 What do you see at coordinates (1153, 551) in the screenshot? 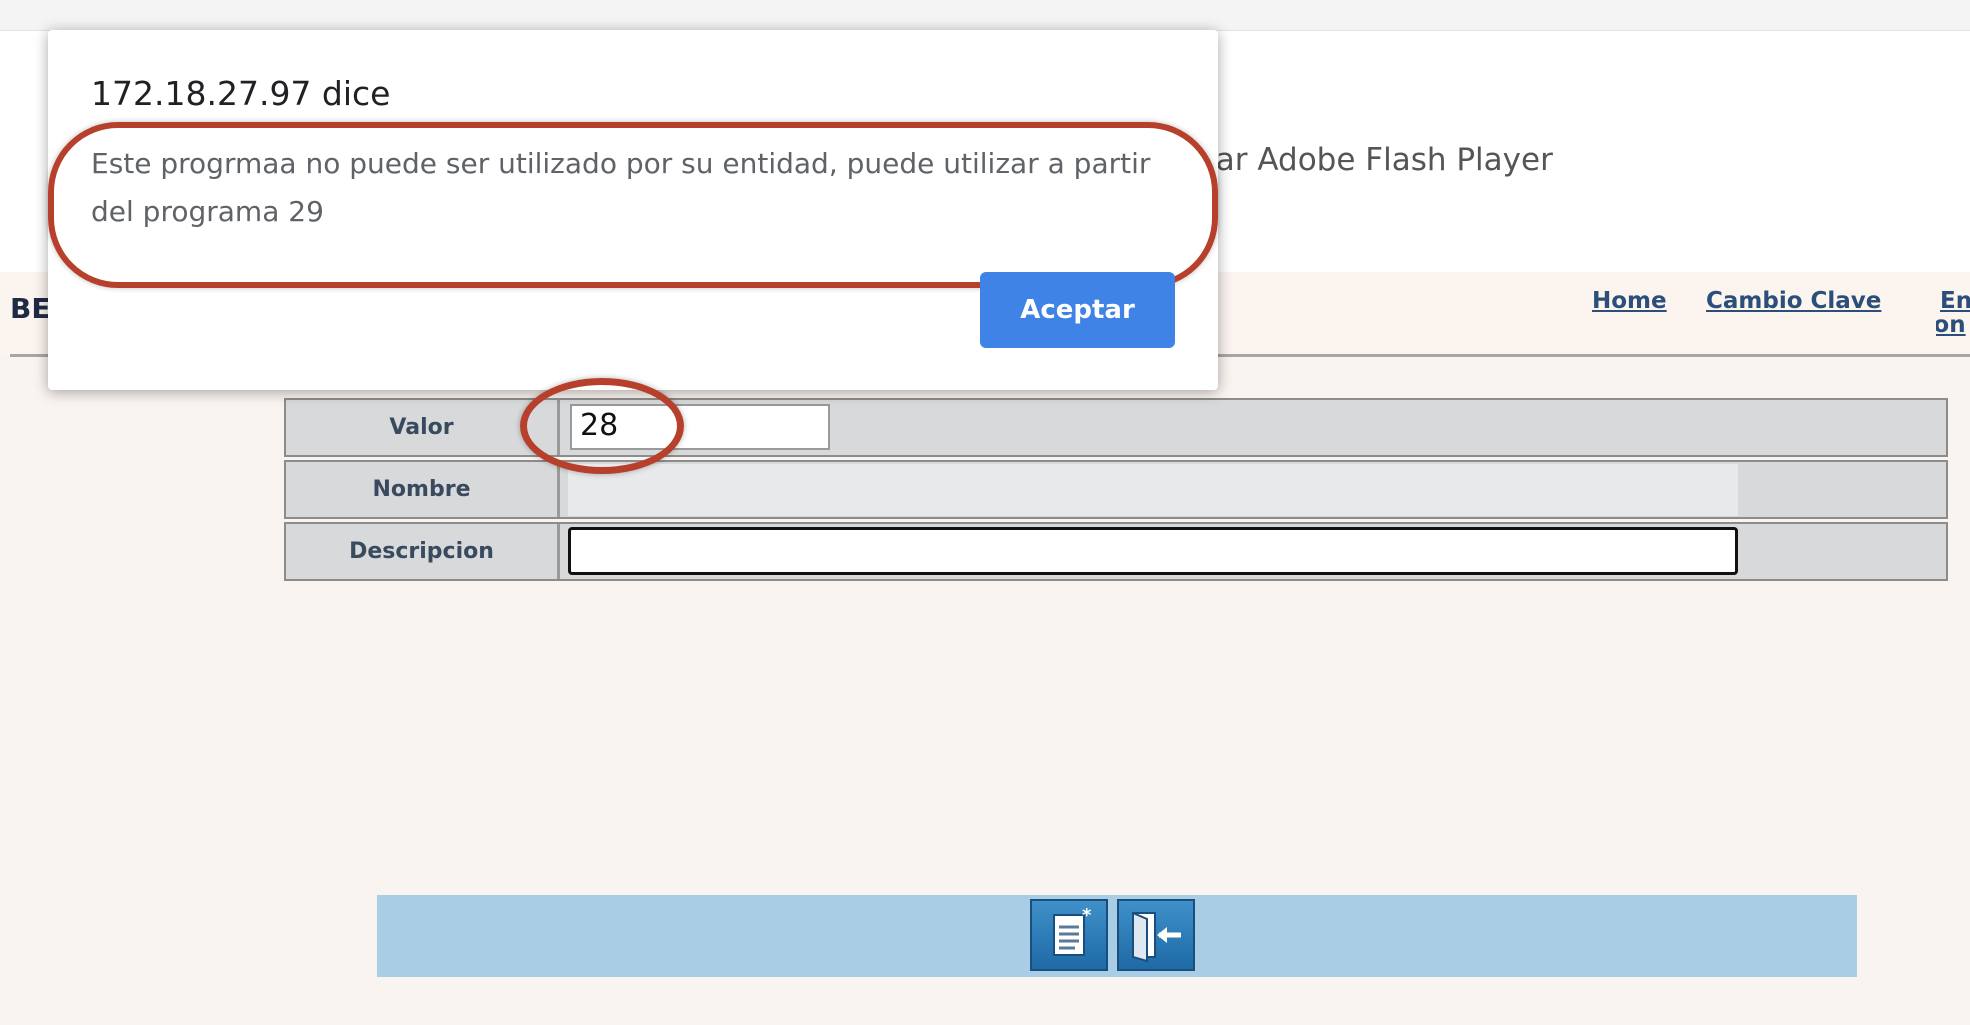
I see `descripcion-input` at bounding box center [1153, 551].